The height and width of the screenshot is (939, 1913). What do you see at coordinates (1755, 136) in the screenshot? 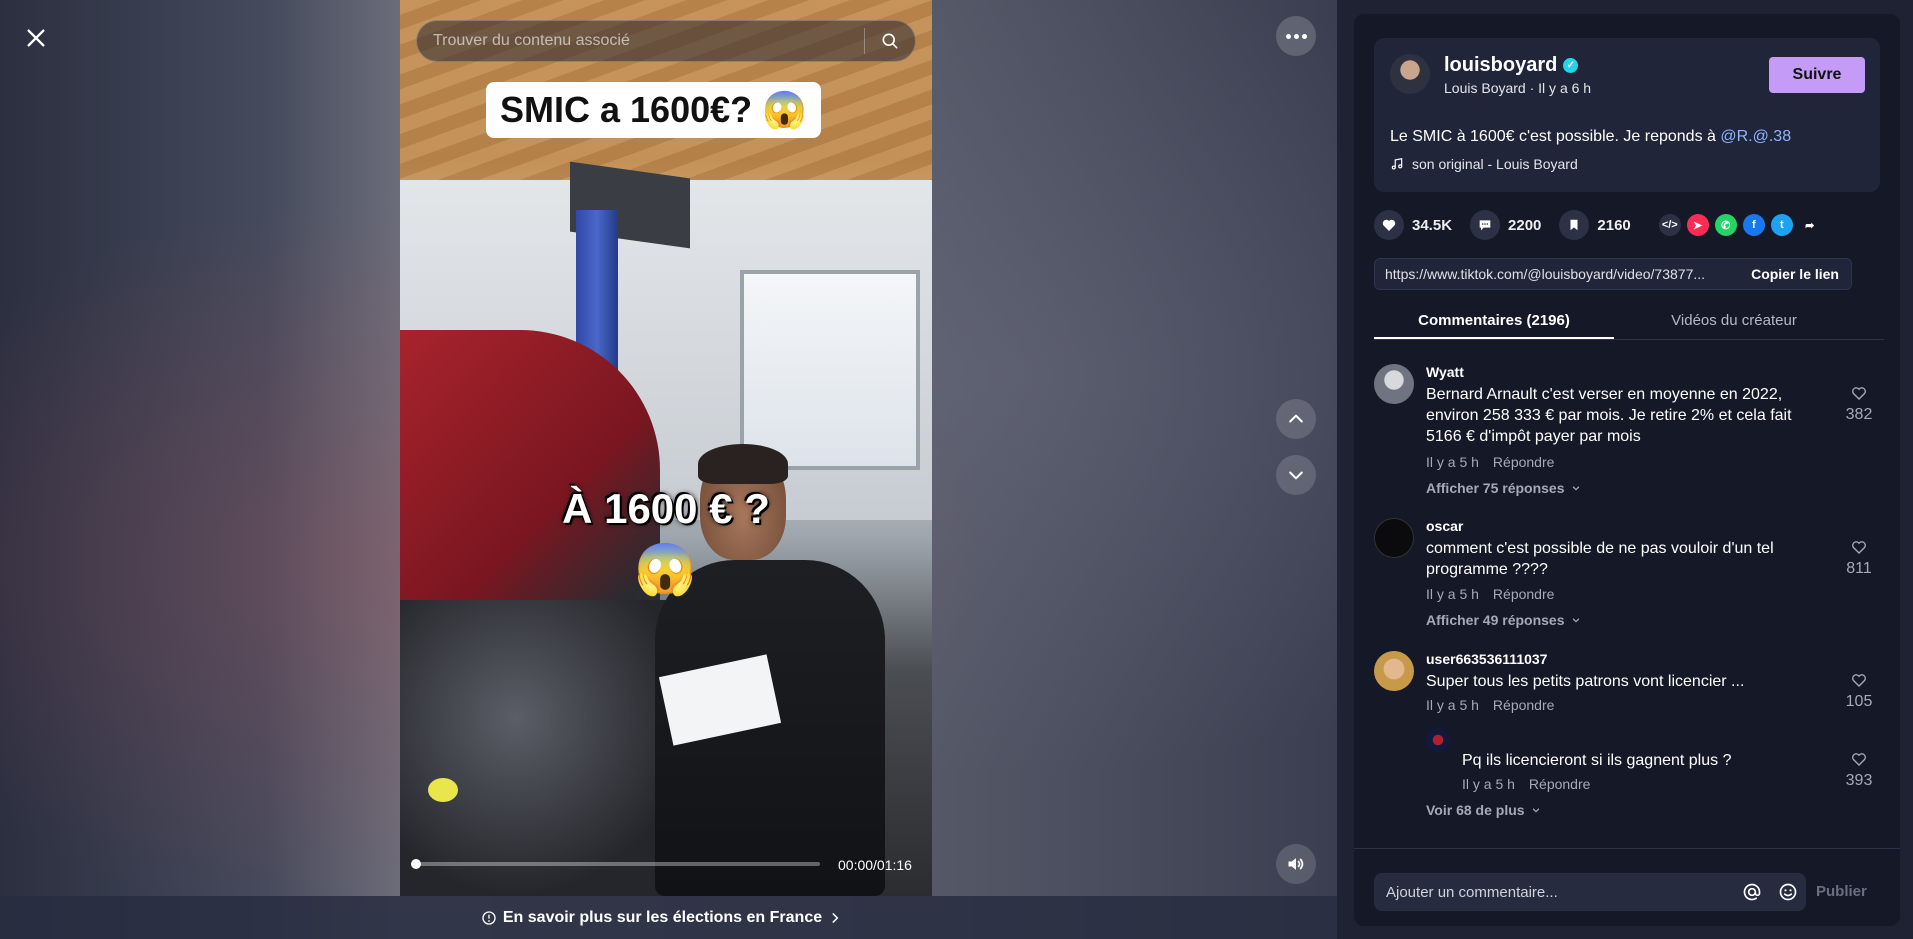
I see `mention-link: @R.@.38` at bounding box center [1755, 136].